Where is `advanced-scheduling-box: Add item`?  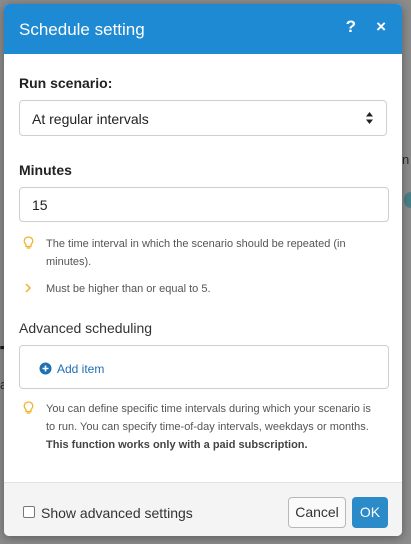
advanced-scheduling-box: Add item is located at coordinates (204, 367).